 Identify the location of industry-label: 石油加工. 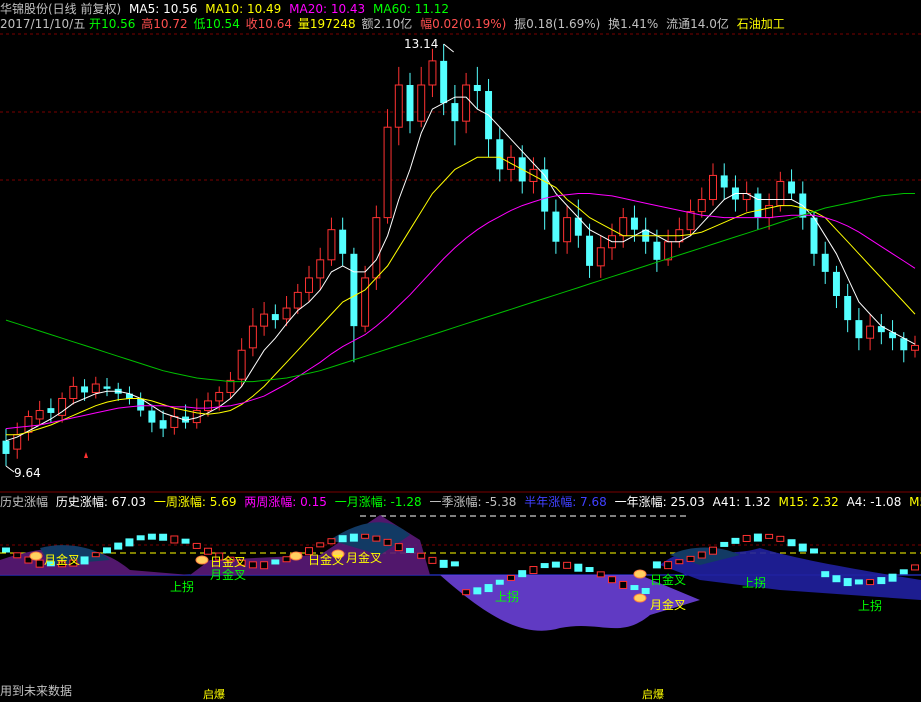
(761, 24).